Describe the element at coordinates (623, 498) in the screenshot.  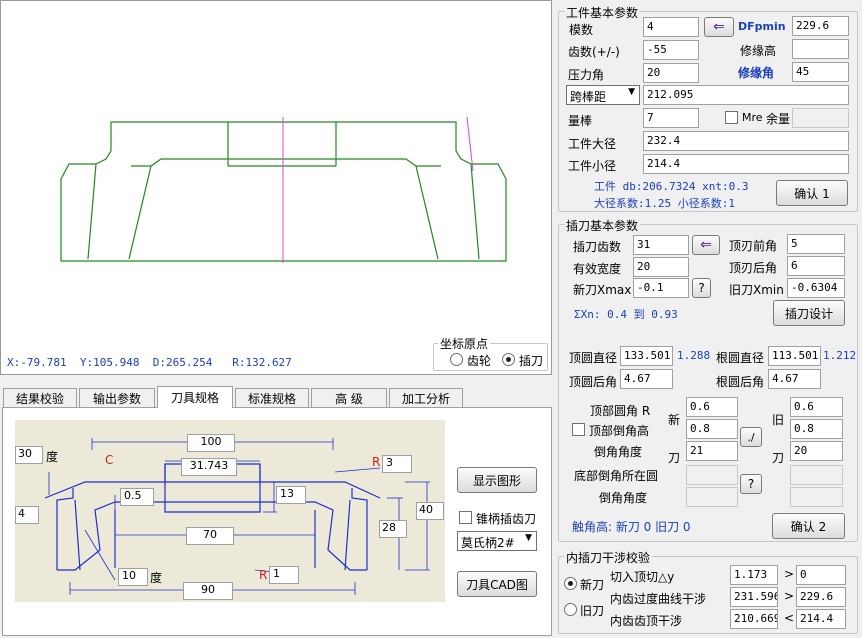
I see `bottom-angle-label: 倒角角度` at that location.